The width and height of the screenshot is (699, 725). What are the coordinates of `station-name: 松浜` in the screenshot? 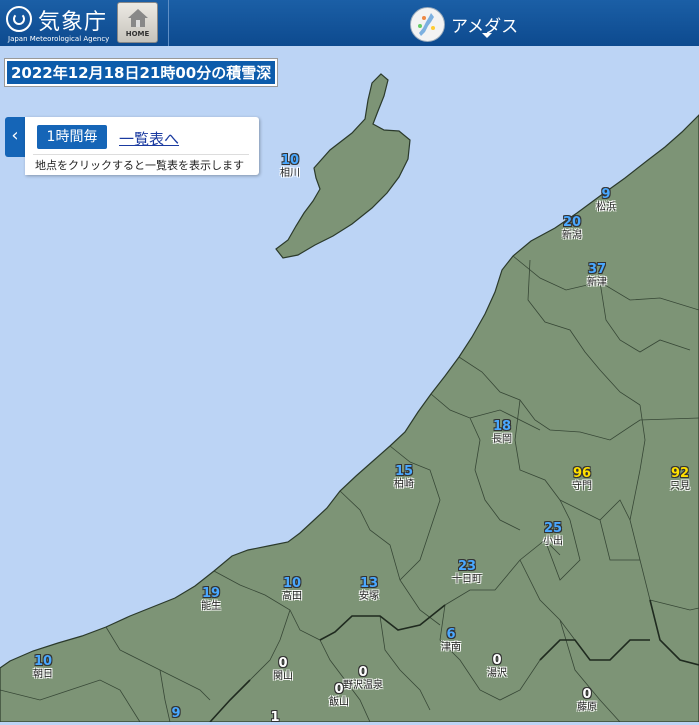 It's located at (606, 207).